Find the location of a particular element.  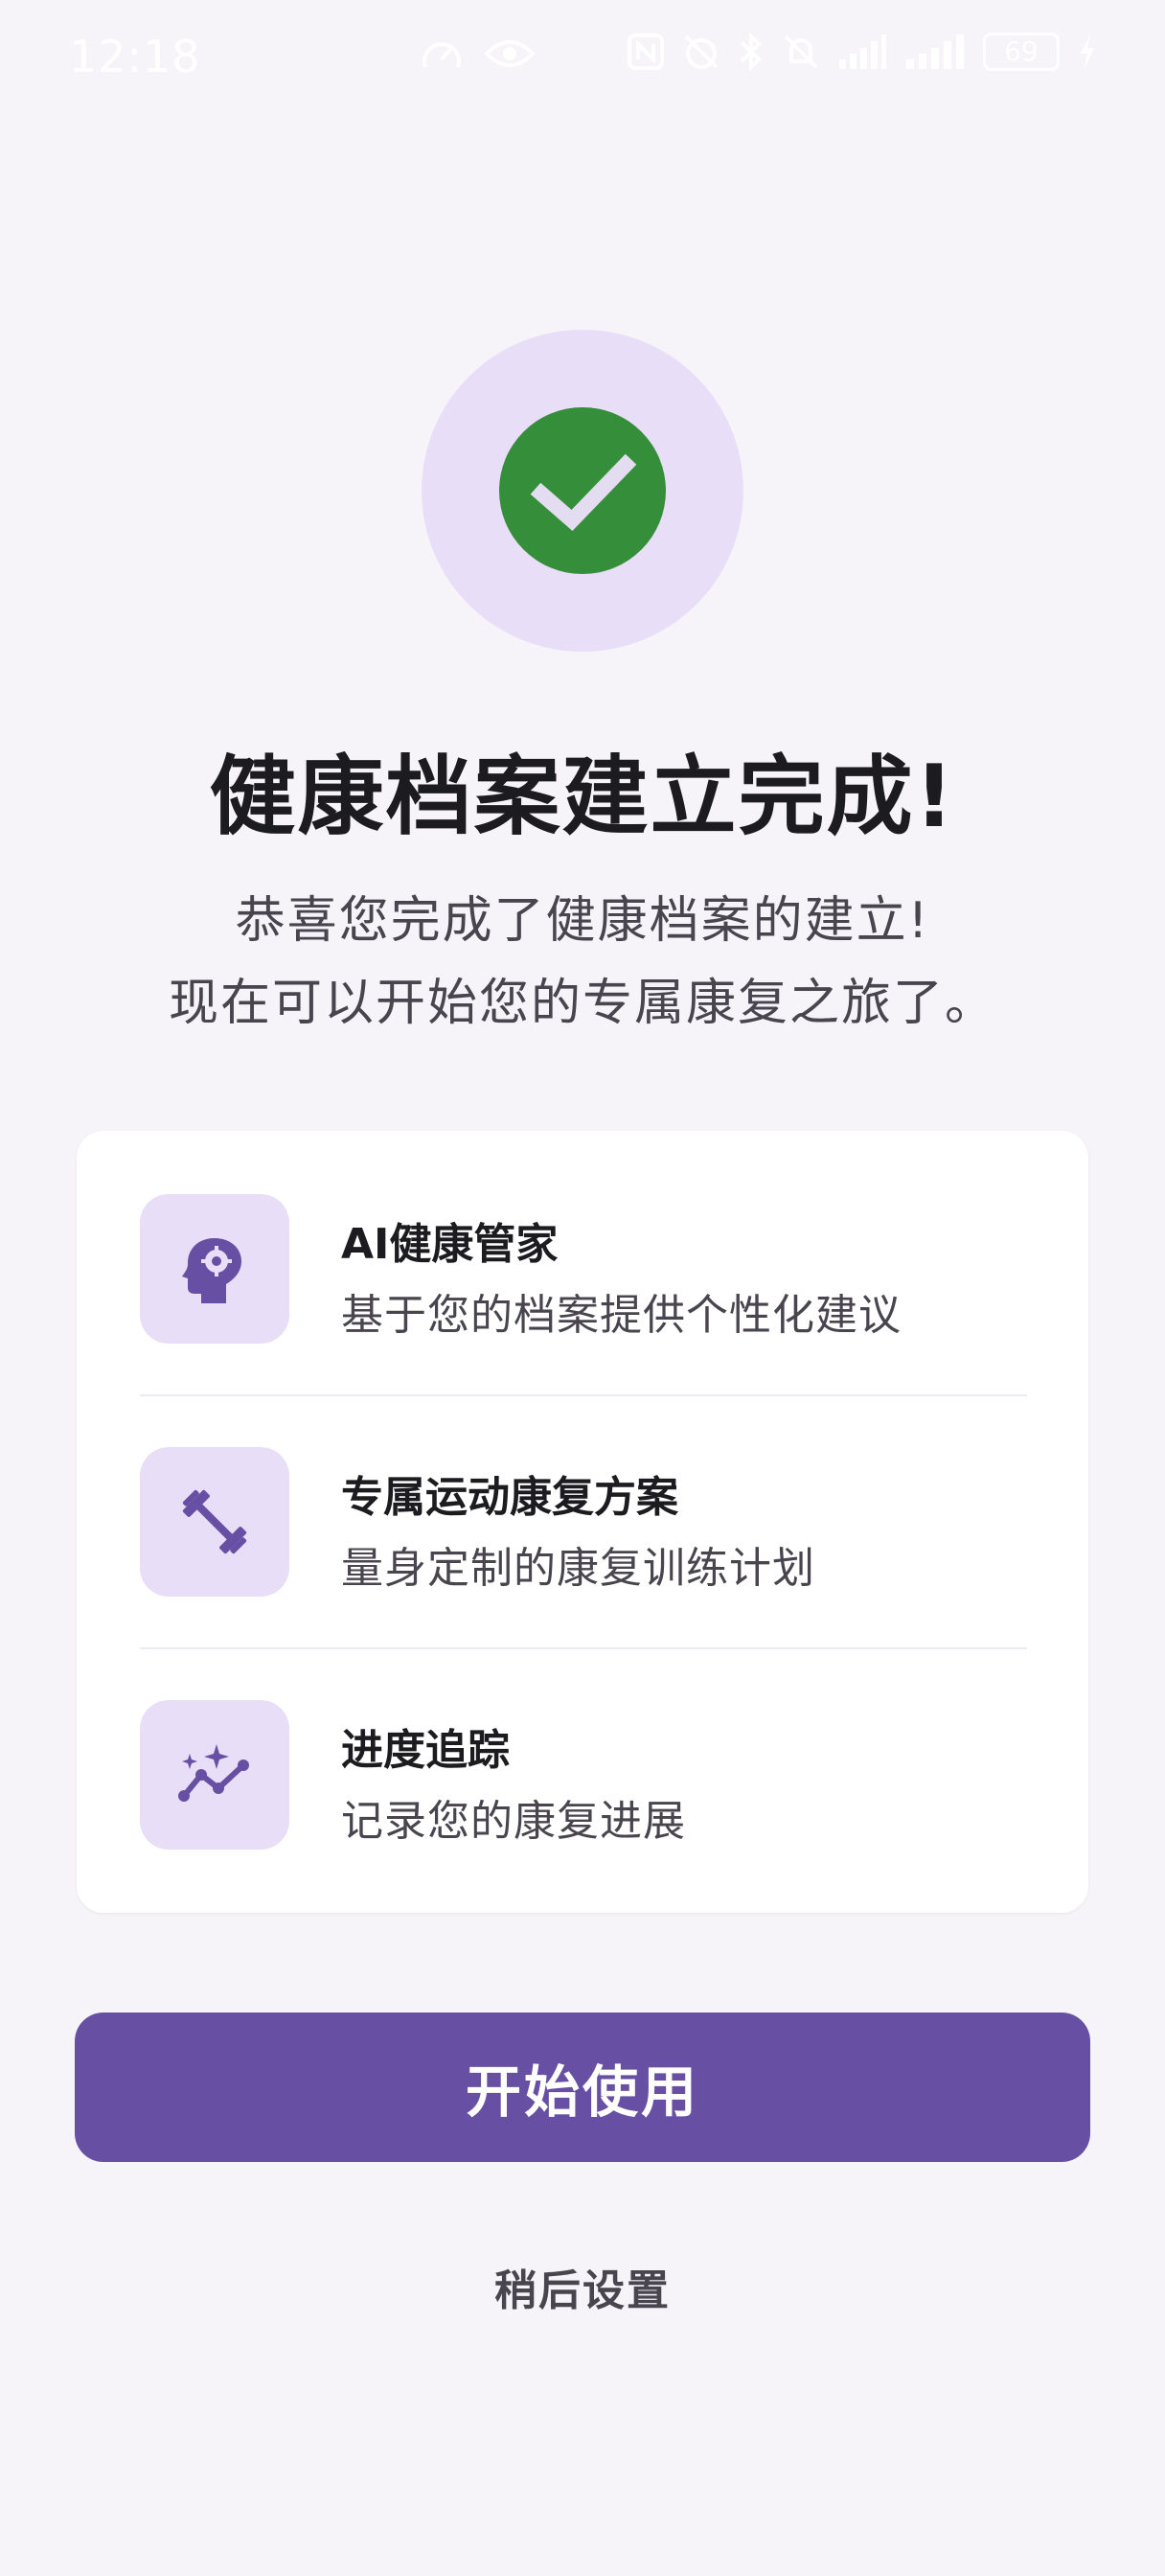

psychology-icon is located at coordinates (212, 1270).